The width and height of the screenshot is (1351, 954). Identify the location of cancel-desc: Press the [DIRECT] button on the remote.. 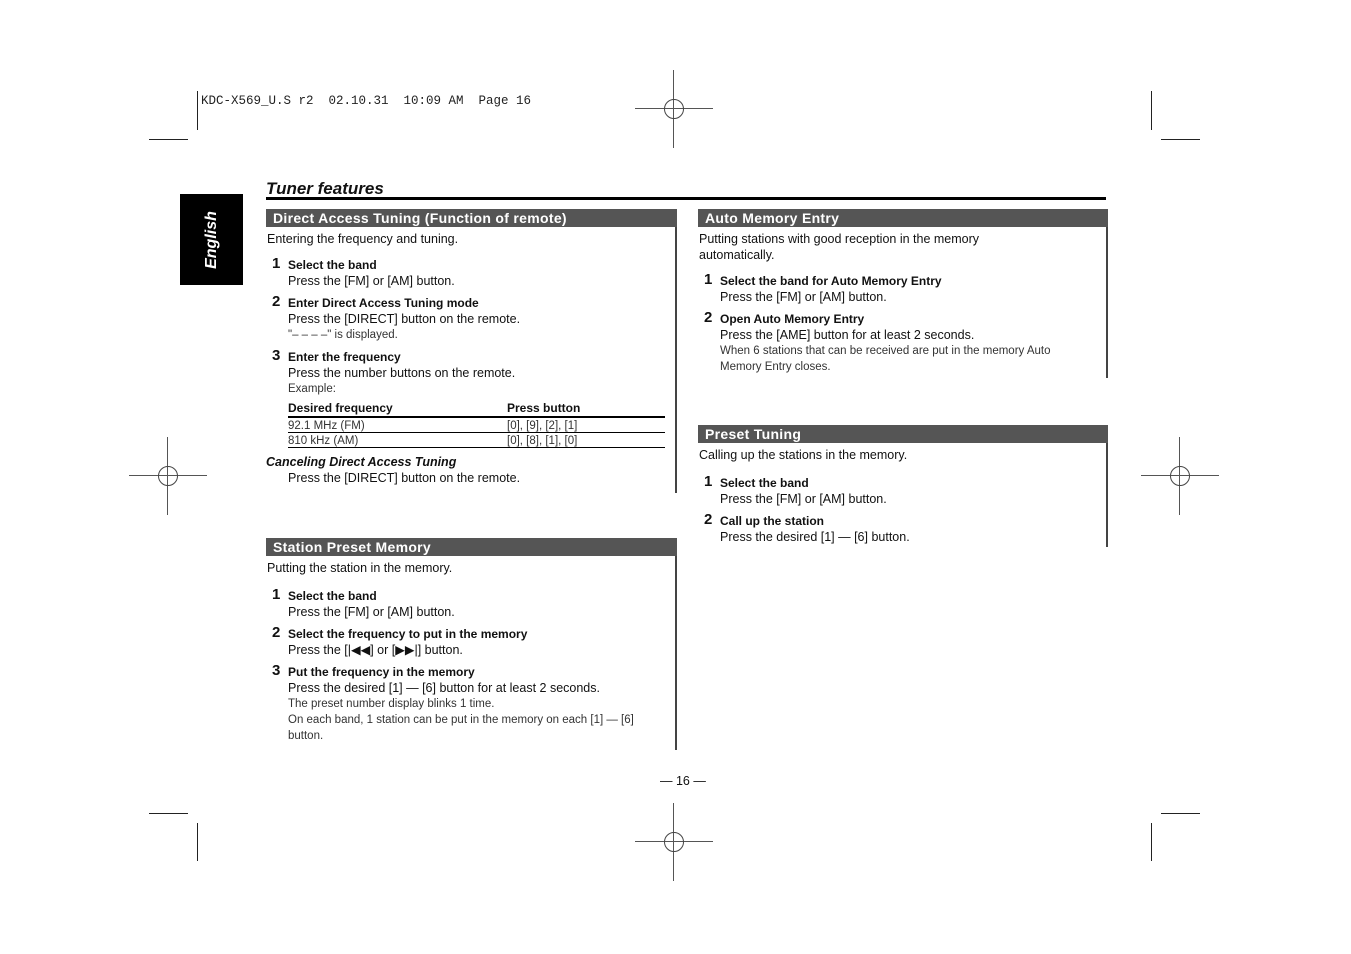
(404, 478).